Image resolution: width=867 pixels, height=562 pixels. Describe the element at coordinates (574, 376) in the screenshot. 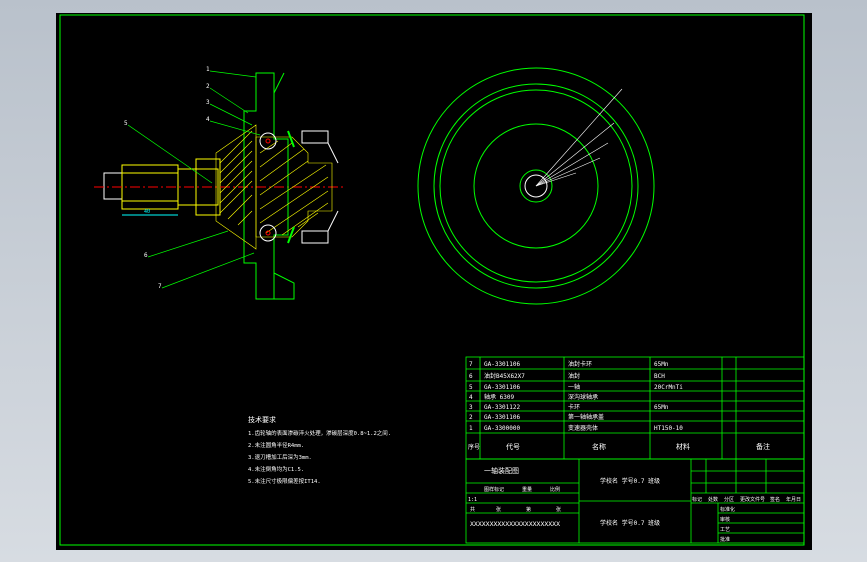

I see `row6-name: 油封` at that location.